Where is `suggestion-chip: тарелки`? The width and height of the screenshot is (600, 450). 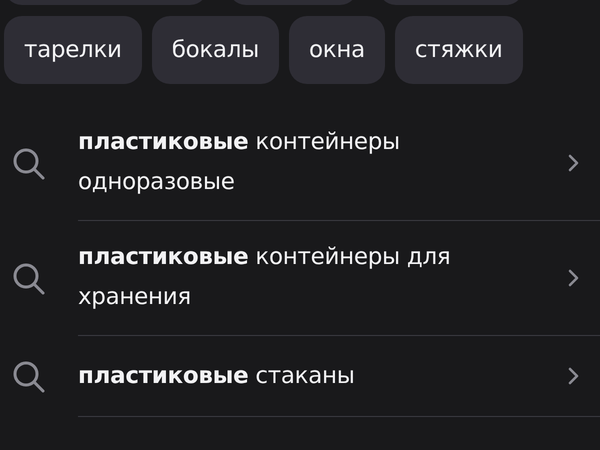 suggestion-chip: тарелки is located at coordinates (73, 50).